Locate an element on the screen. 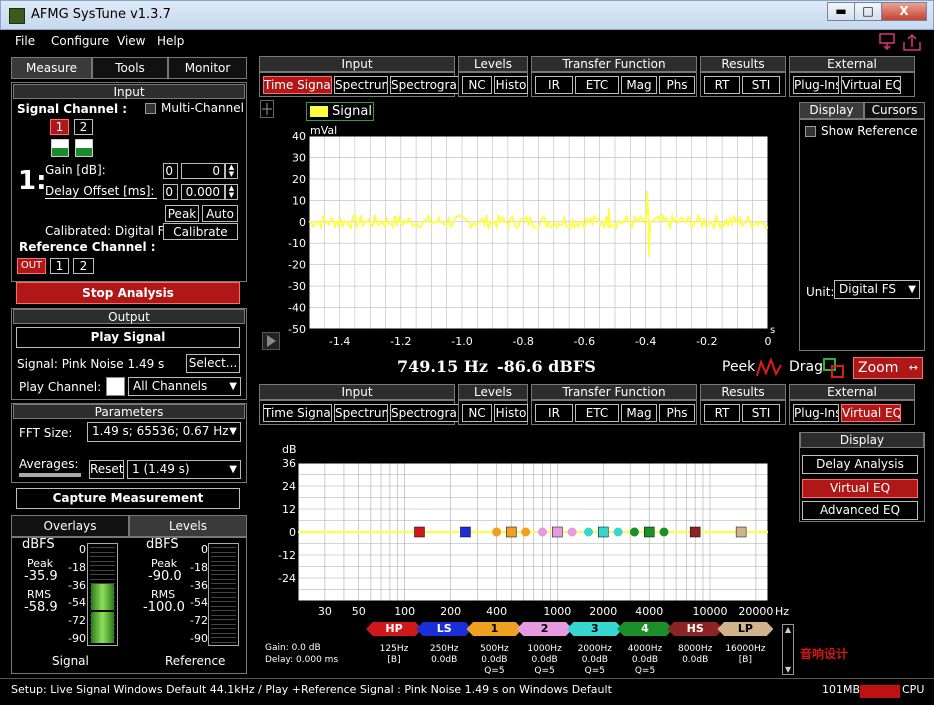 Image resolution: width=934 pixels, height=705 pixels. toolbarBottom-button-sti: STI is located at coordinates (761, 413).